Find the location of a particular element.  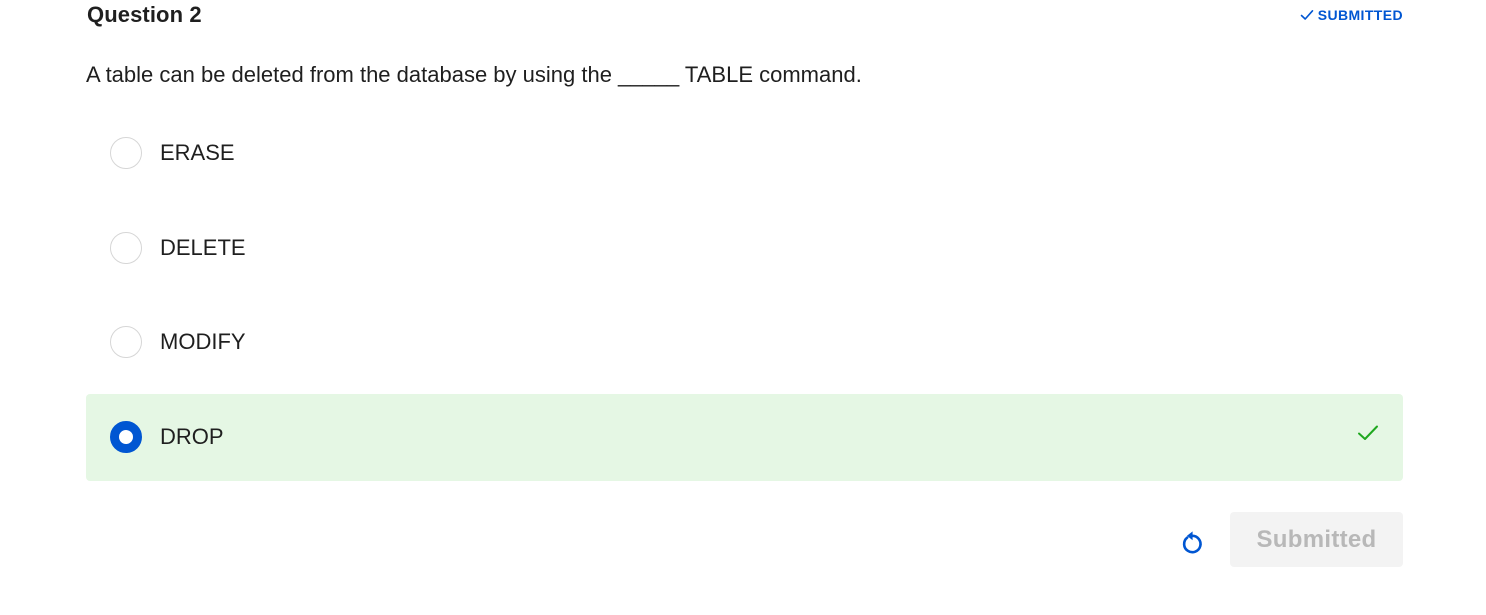

reset-icon is located at coordinates (1192, 542).